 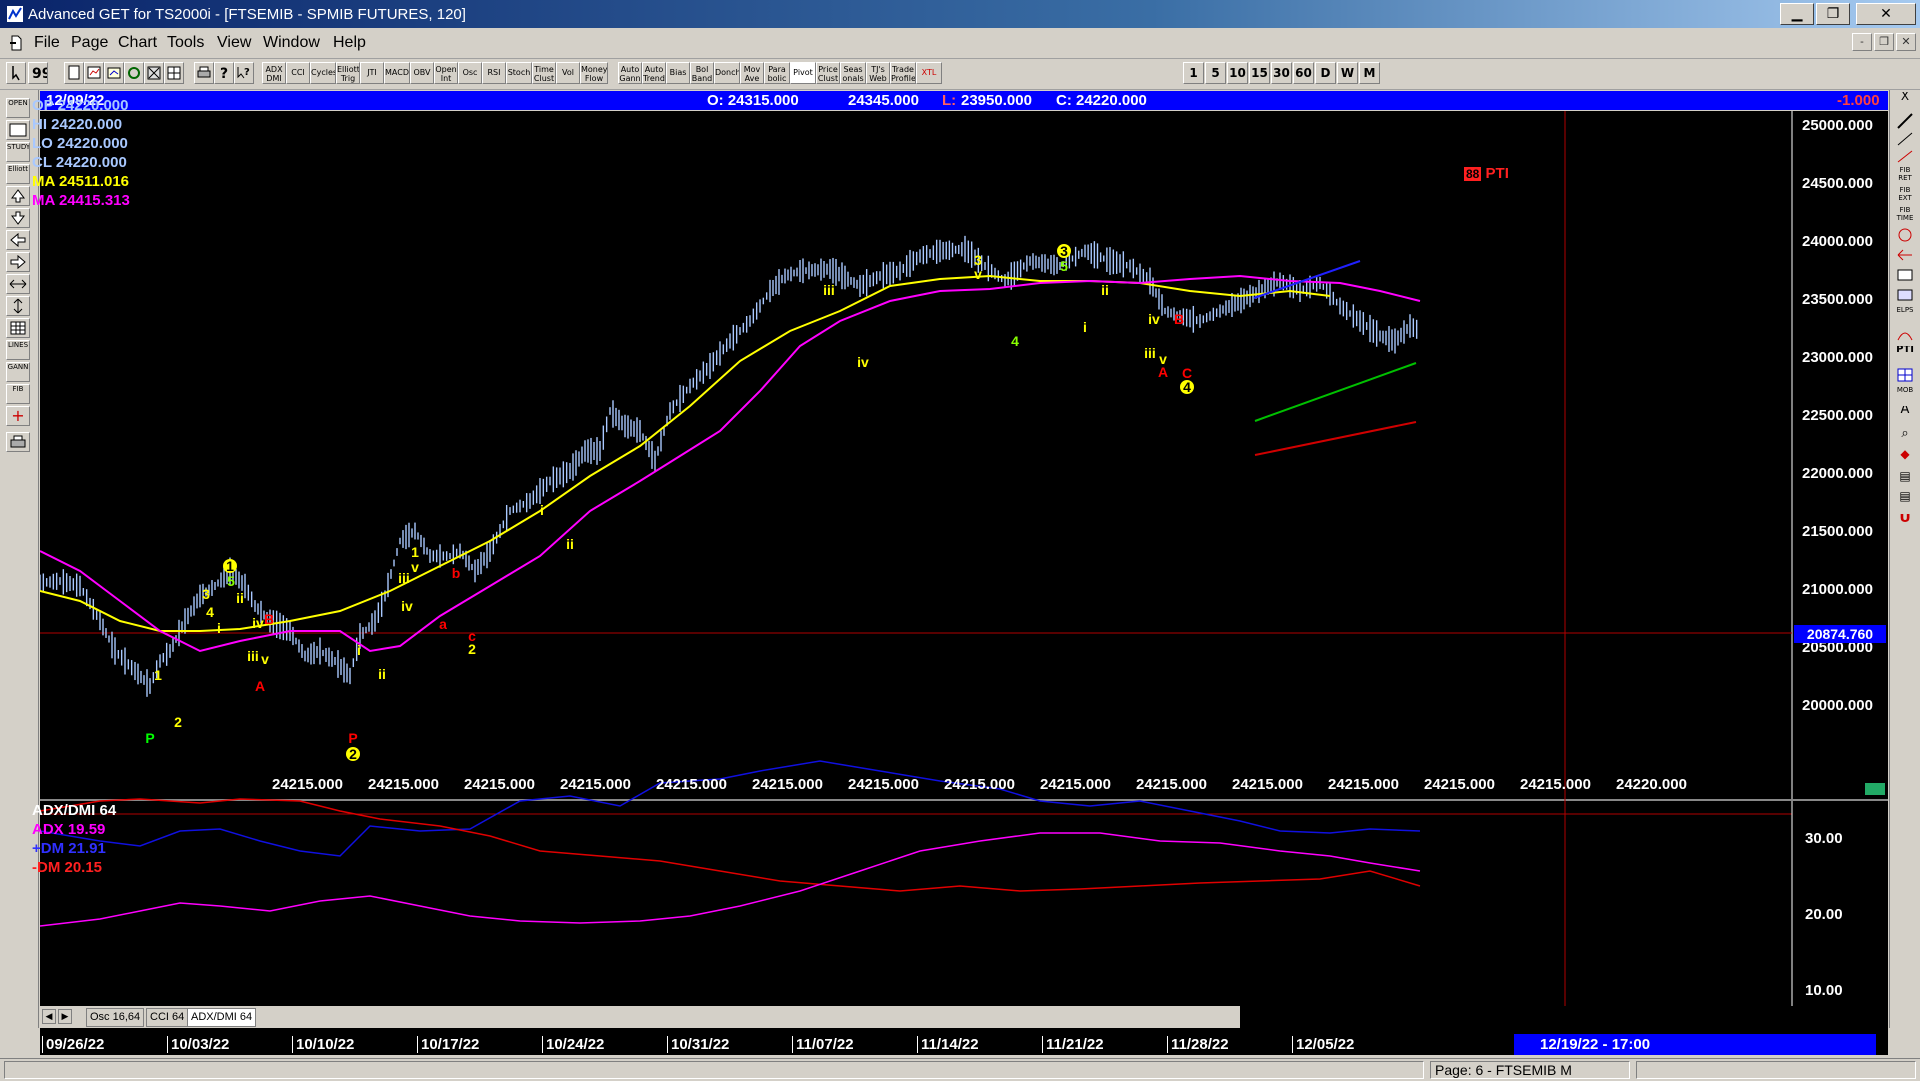 I want to click on cycles-button: Cycles, so click(x=323, y=73).